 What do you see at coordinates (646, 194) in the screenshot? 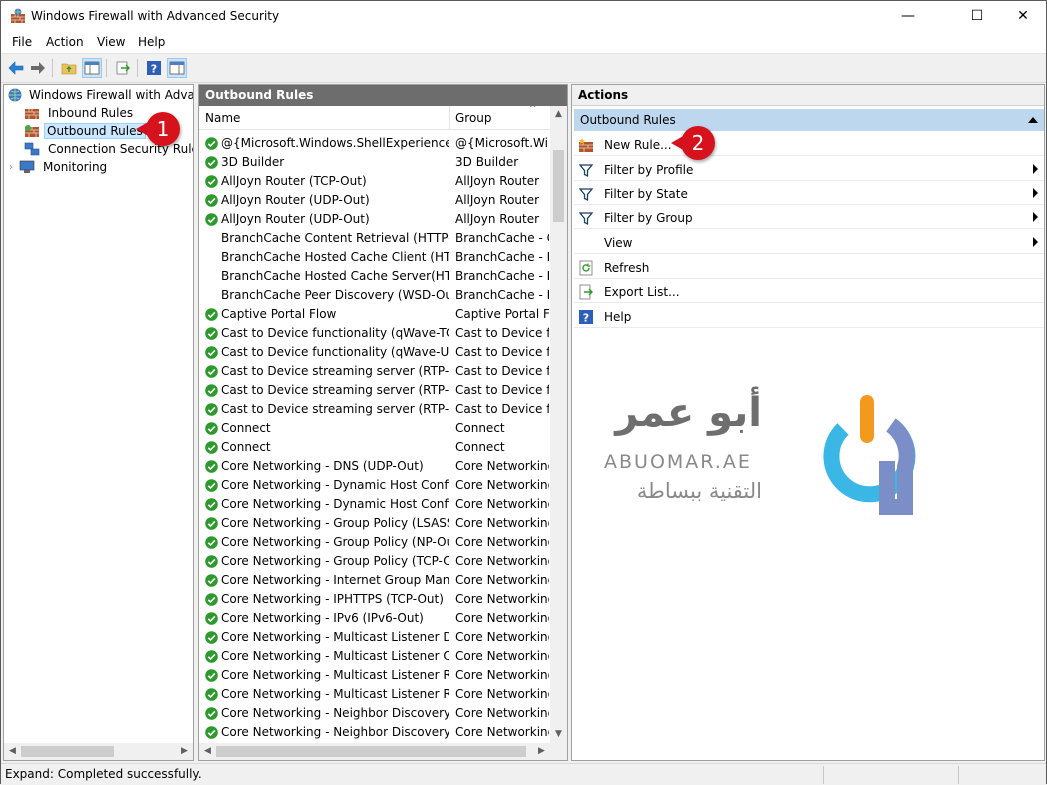
I see `action-label: Filter by State` at bounding box center [646, 194].